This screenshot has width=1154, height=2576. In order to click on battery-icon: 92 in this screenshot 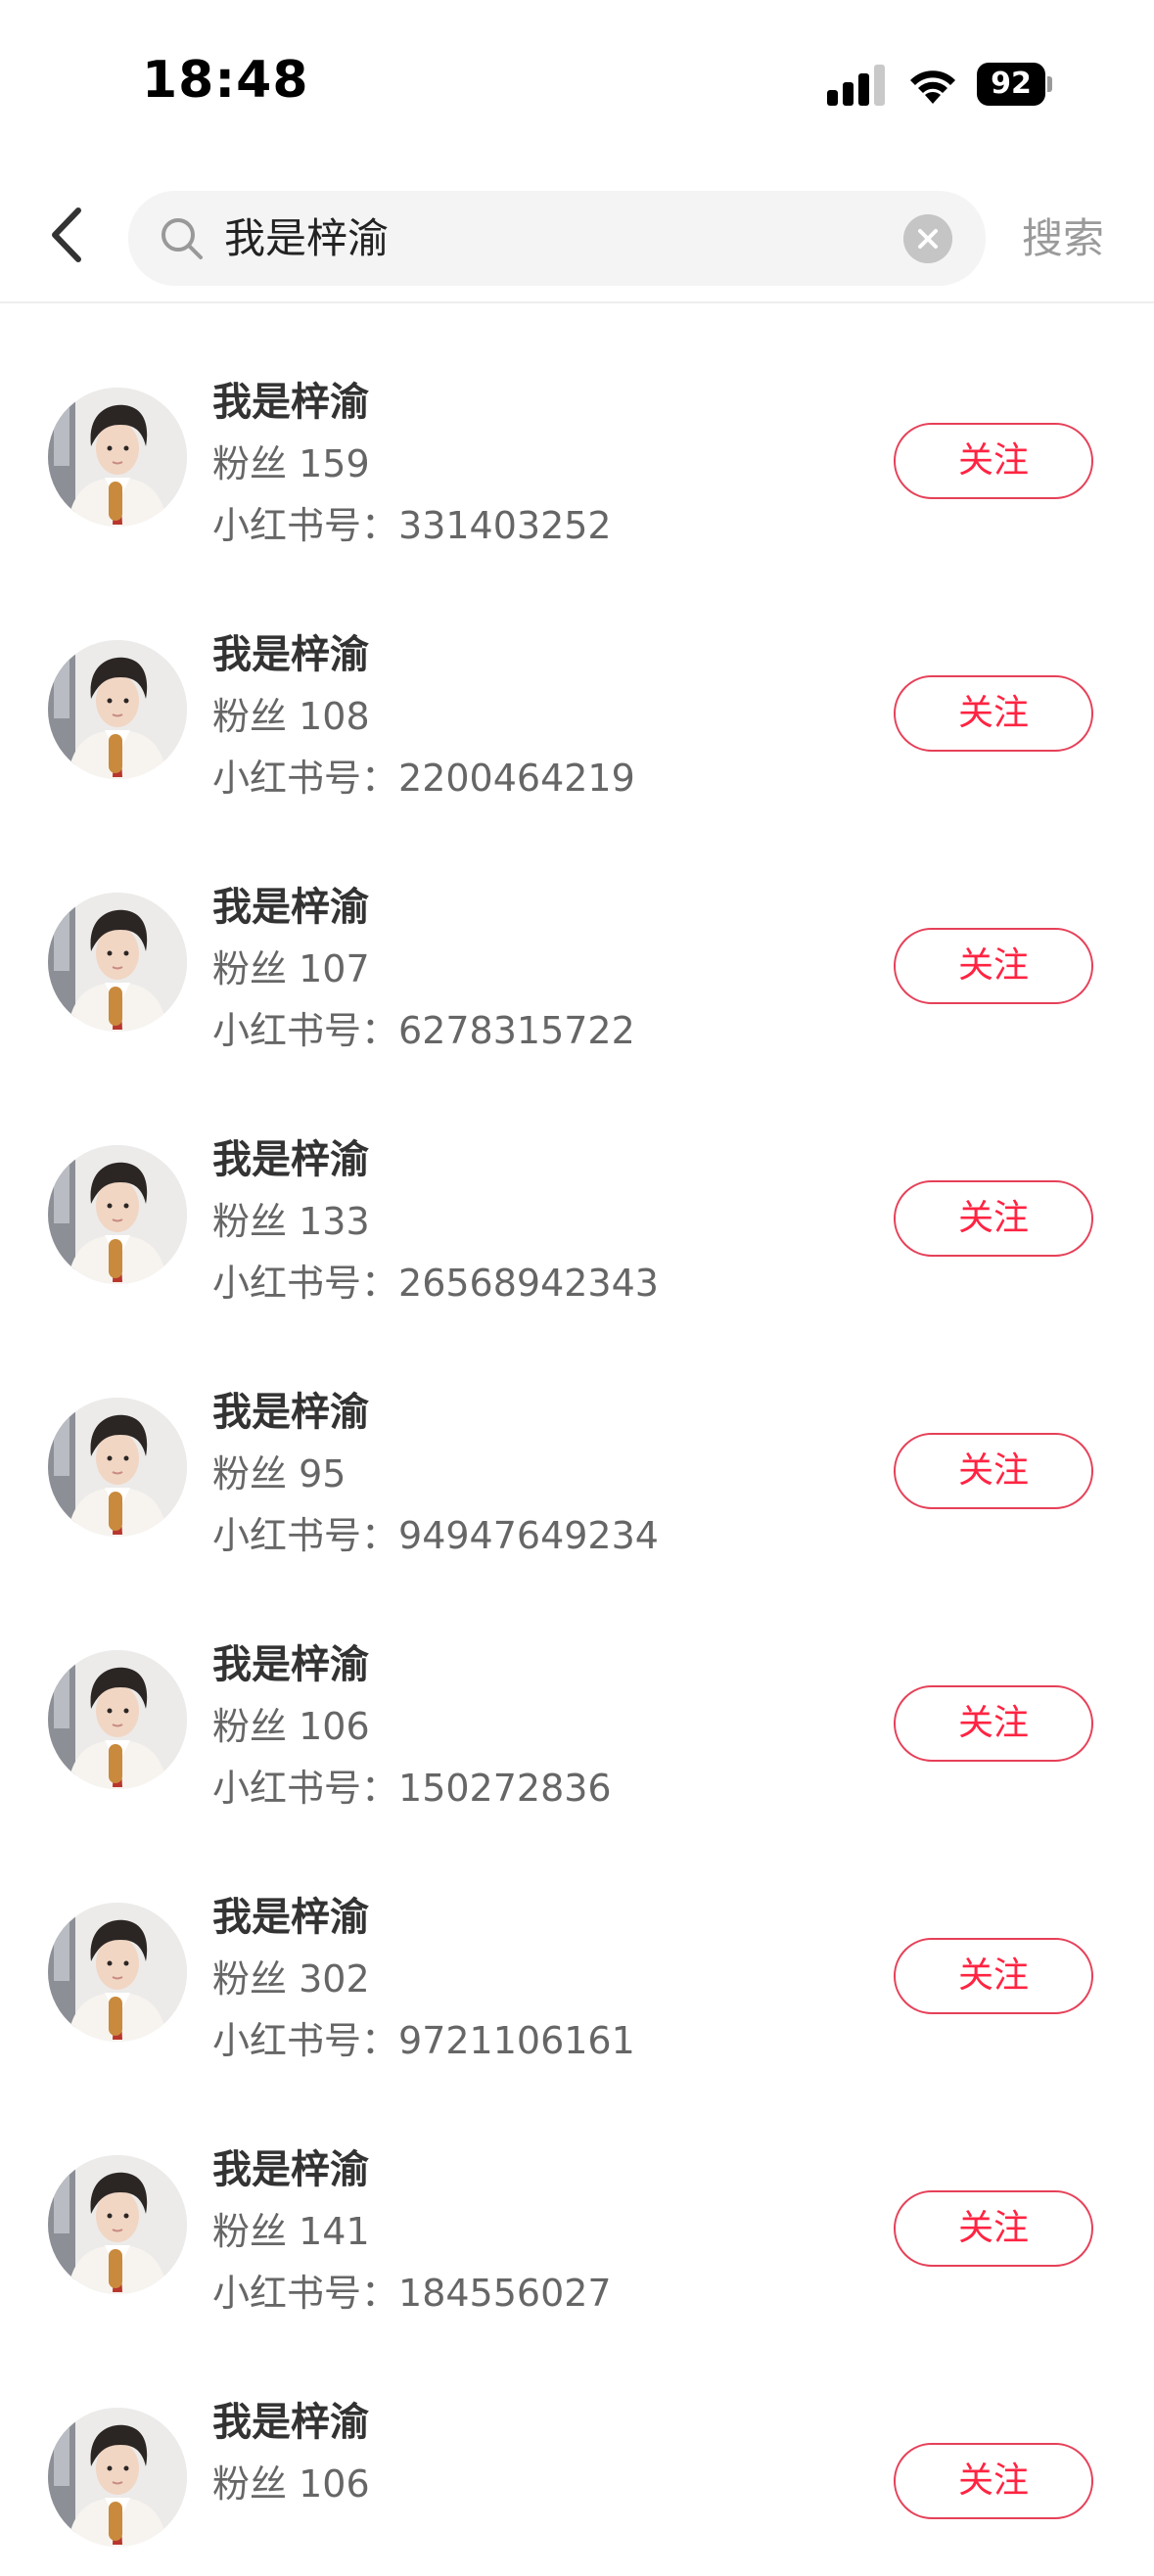, I will do `click(1014, 84)`.